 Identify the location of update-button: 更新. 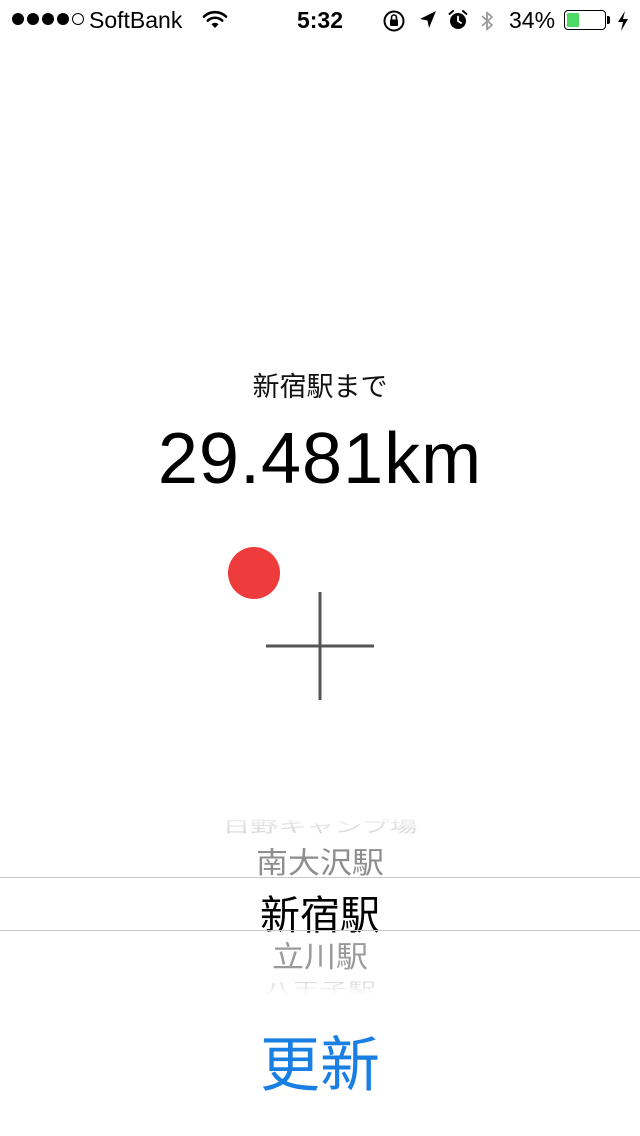
(320, 1060).